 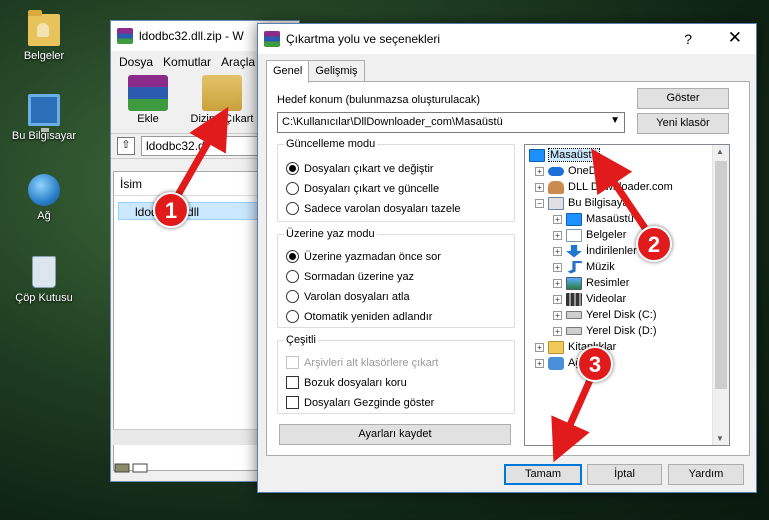 What do you see at coordinates (654, 244) in the screenshot?
I see `step-badge-2: 2` at bounding box center [654, 244].